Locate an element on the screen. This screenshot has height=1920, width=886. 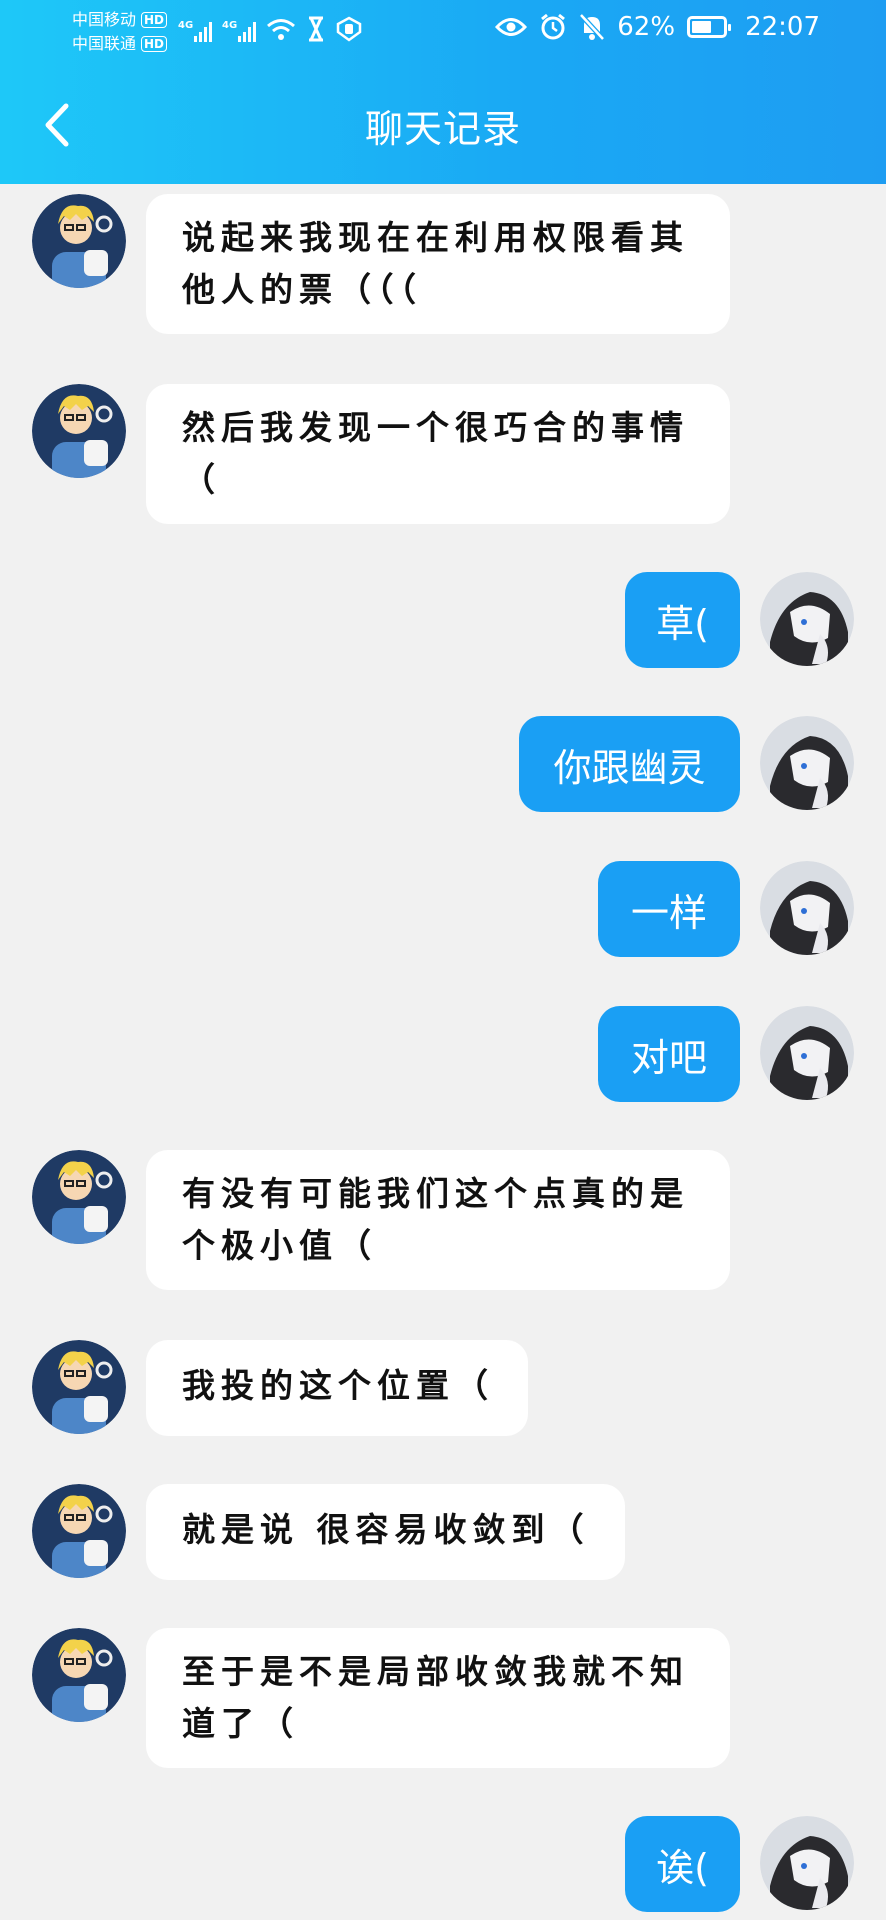
incoming-message-bubble: 我投的这个位置（ is located at coordinates (337, 1388).